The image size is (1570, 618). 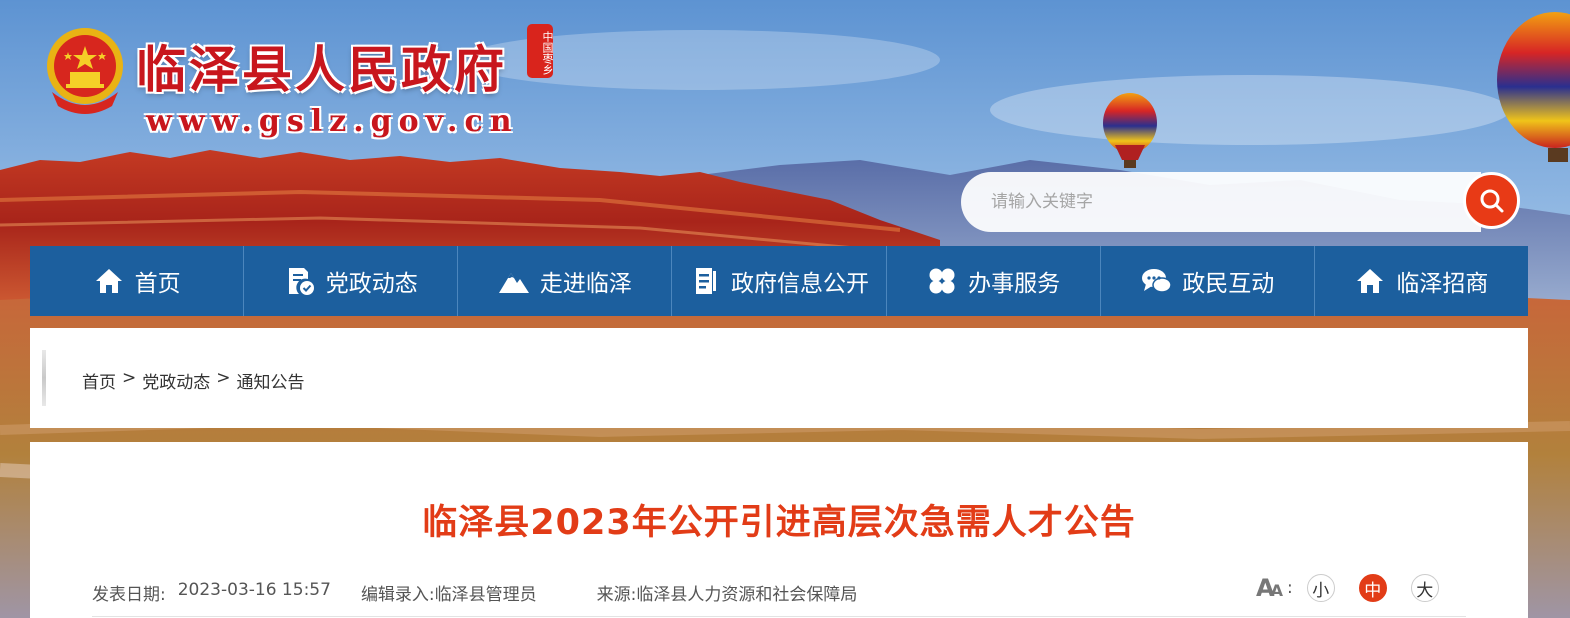 I want to click on nav-item-label: 党政动态, so click(x=371, y=284).